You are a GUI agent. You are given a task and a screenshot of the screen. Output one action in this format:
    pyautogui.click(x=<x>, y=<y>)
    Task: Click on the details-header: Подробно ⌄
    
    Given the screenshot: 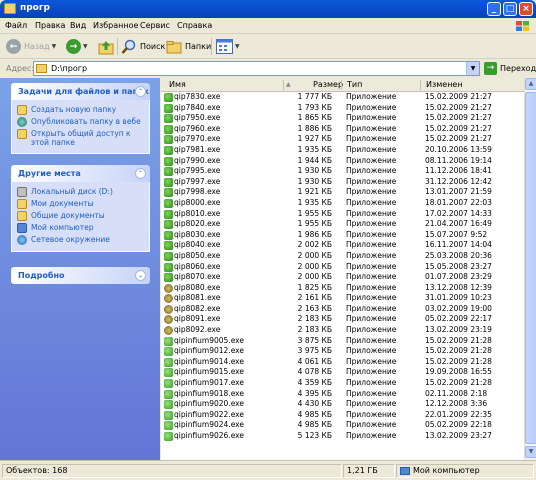 What is the action you would take?
    pyautogui.click(x=80, y=275)
    